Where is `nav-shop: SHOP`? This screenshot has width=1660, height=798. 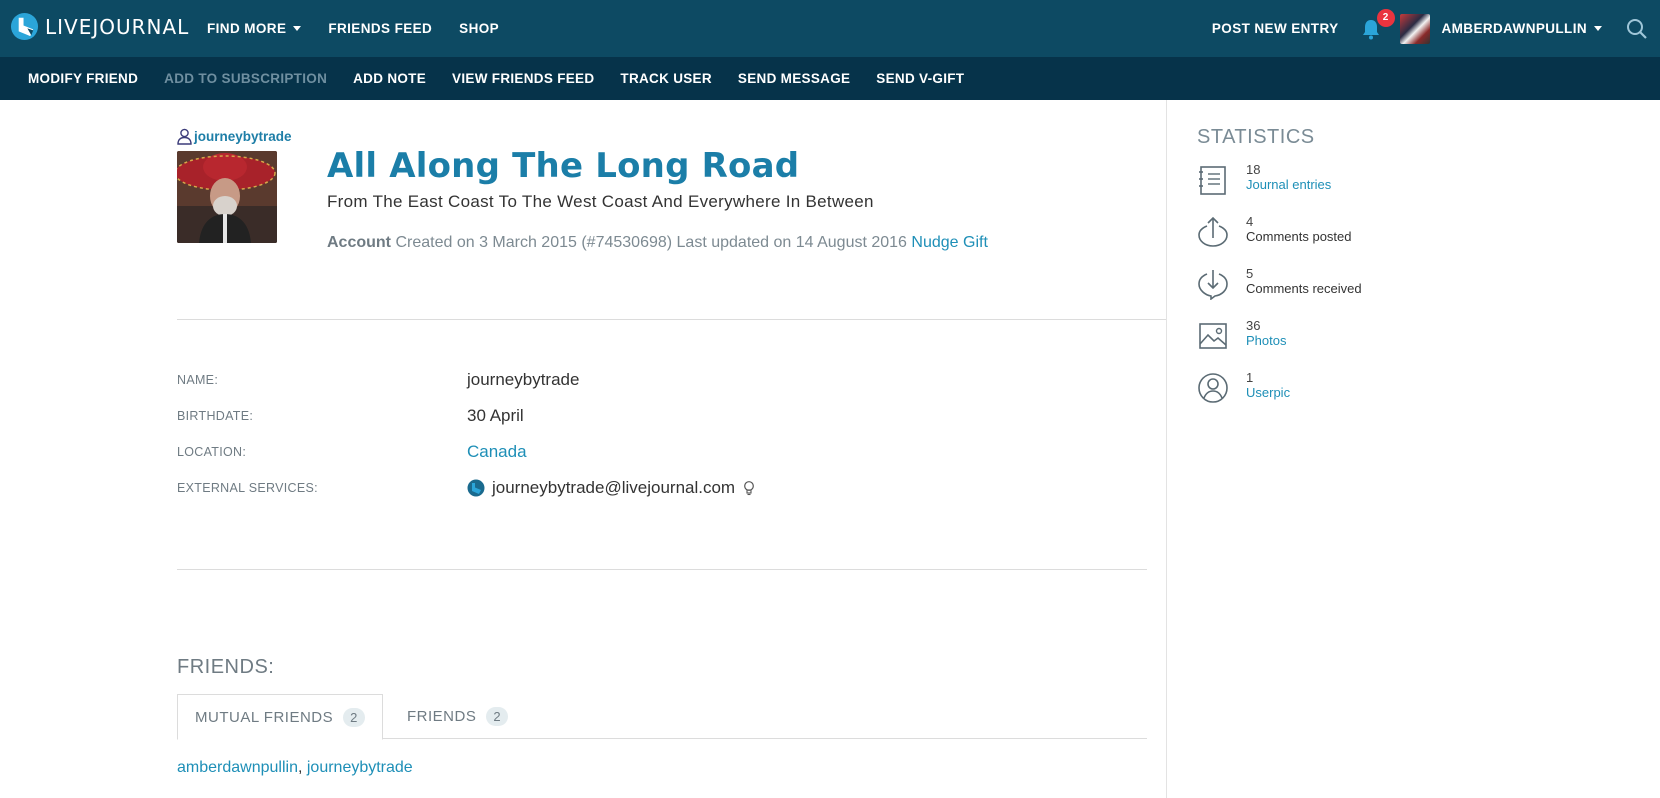
nav-shop: SHOP is located at coordinates (479, 28).